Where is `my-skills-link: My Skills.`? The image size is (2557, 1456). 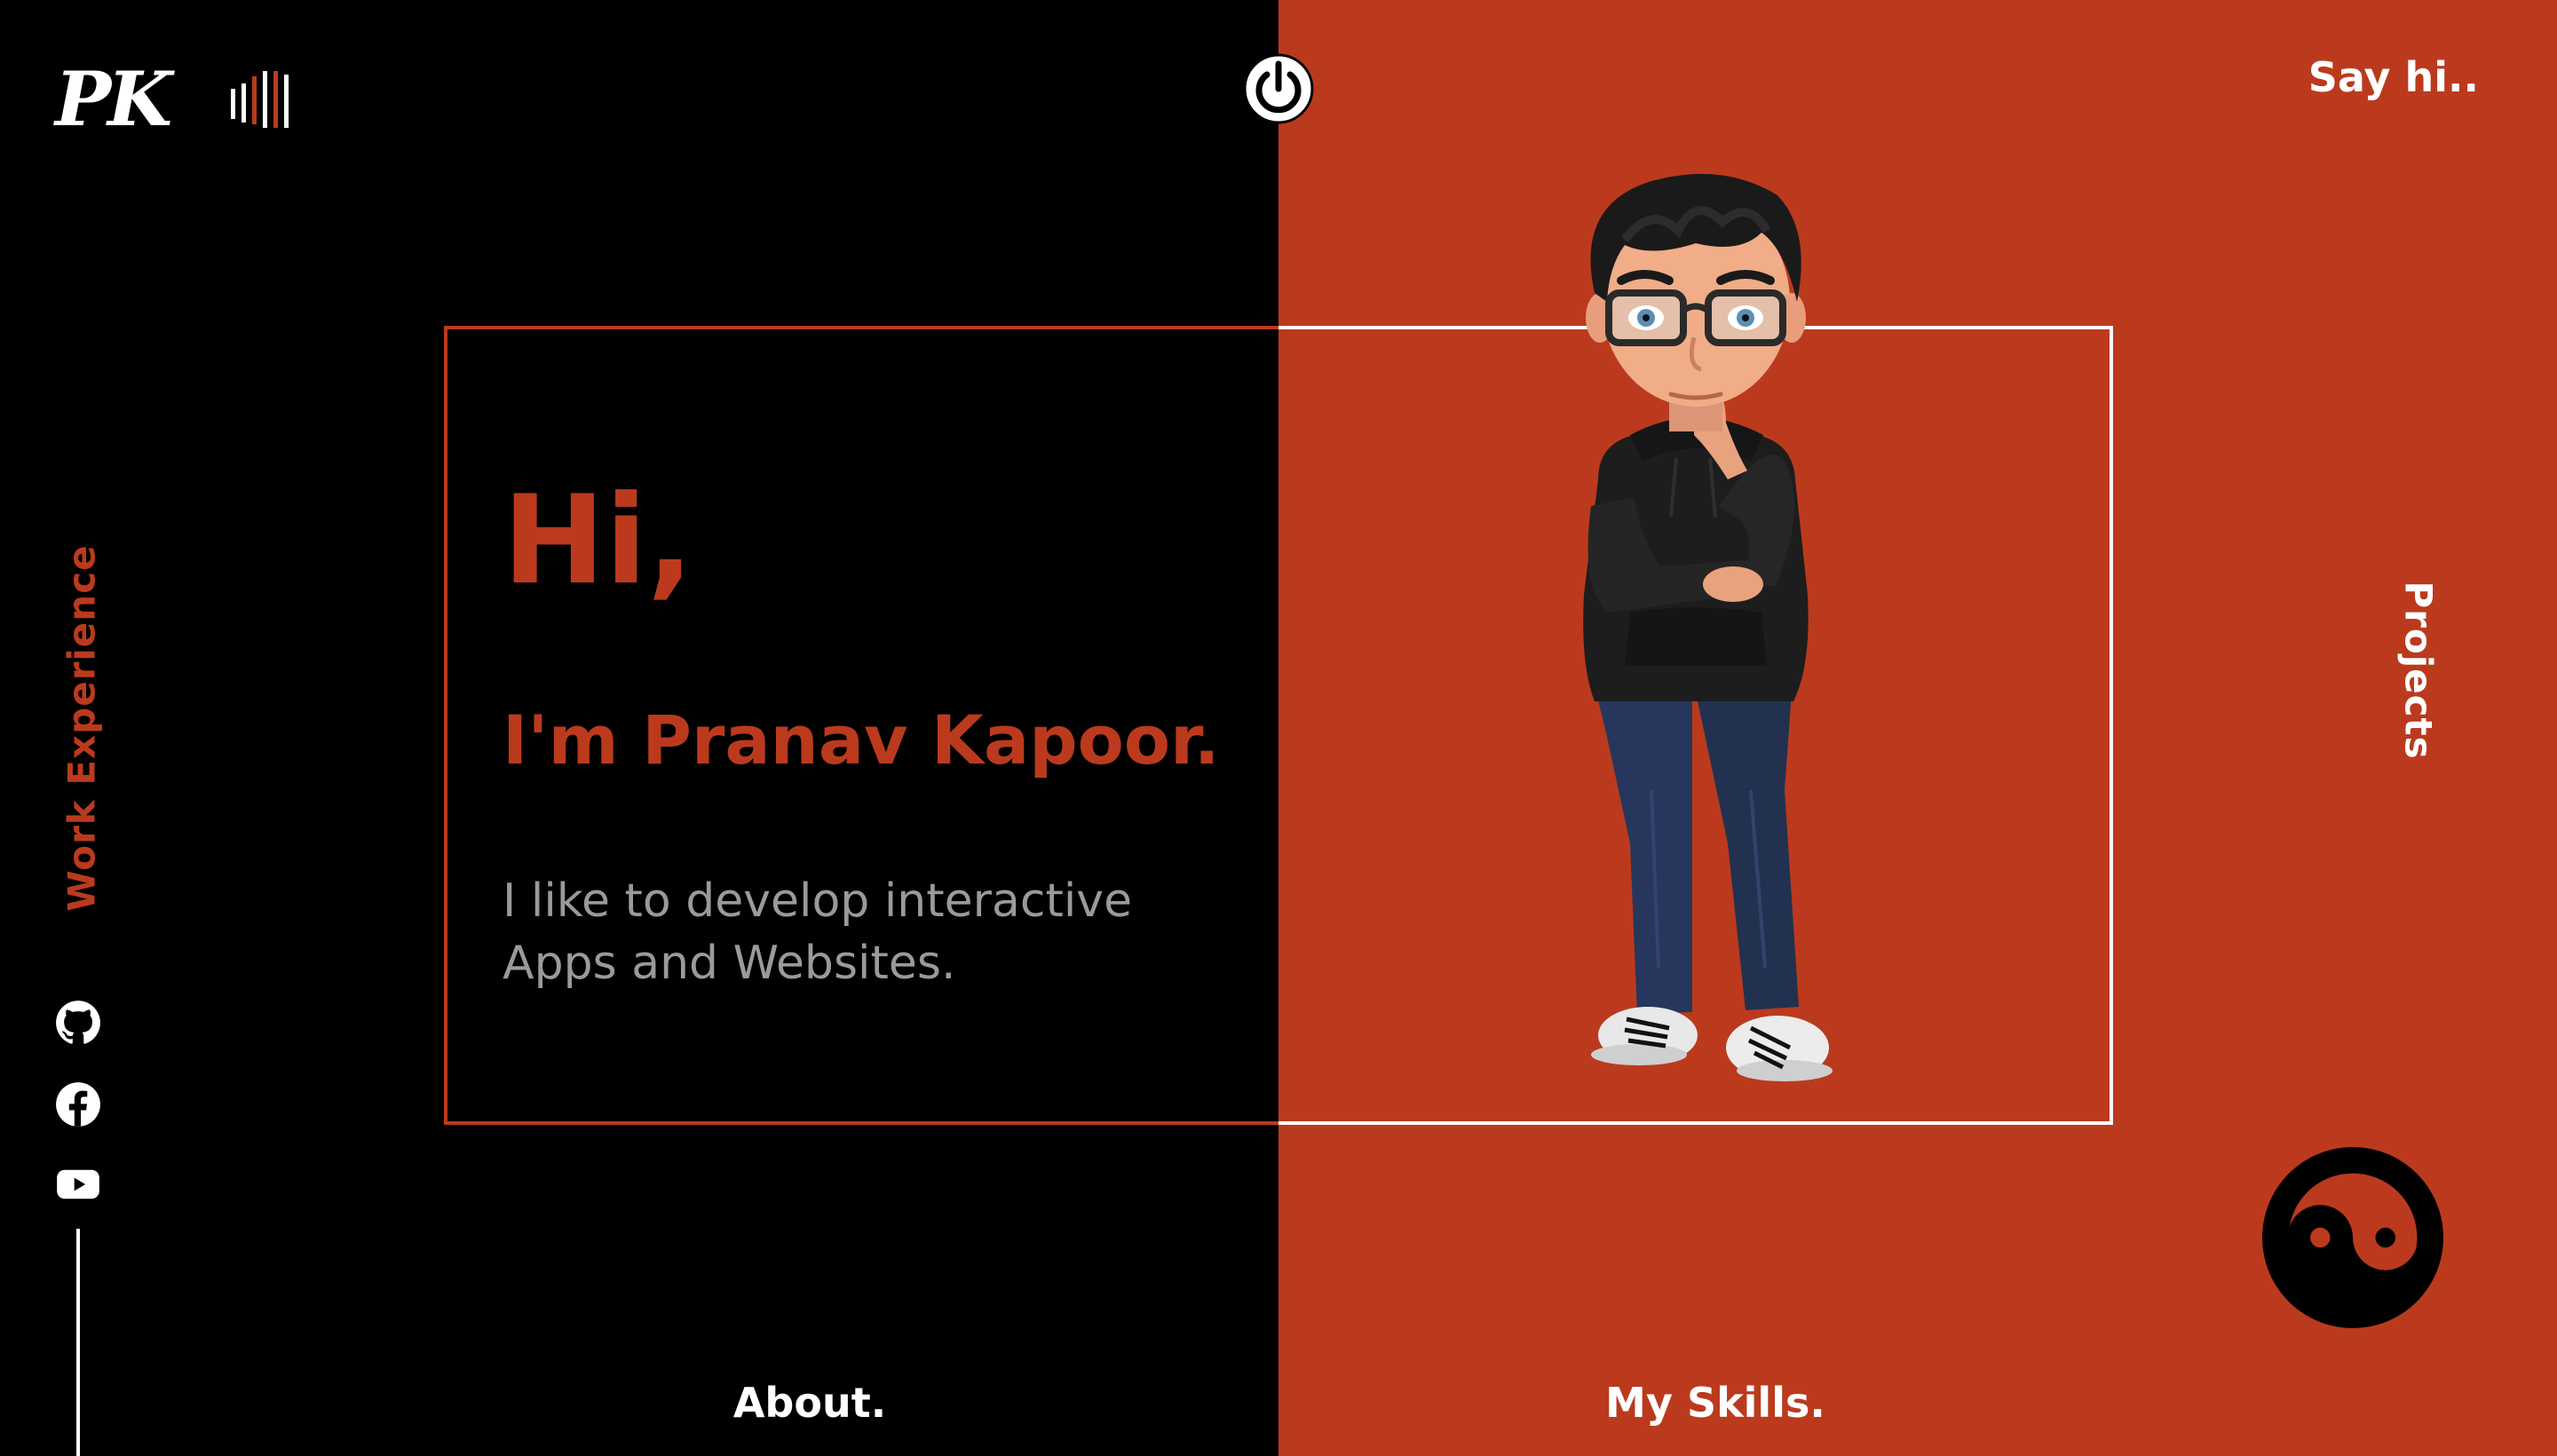 my-skills-link: My Skills. is located at coordinates (1715, 1403).